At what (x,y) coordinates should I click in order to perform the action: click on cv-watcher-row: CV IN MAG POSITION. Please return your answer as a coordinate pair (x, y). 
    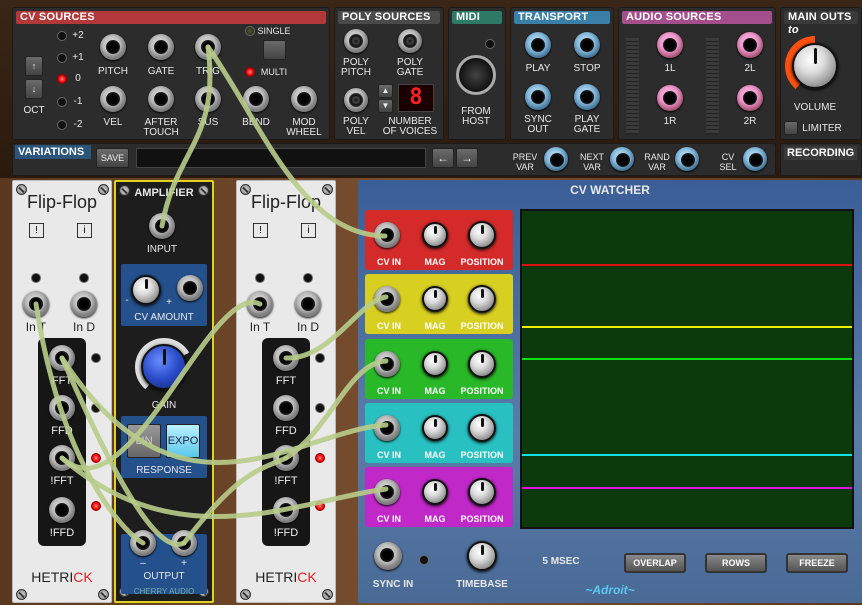
    Looking at the image, I should click on (439, 240).